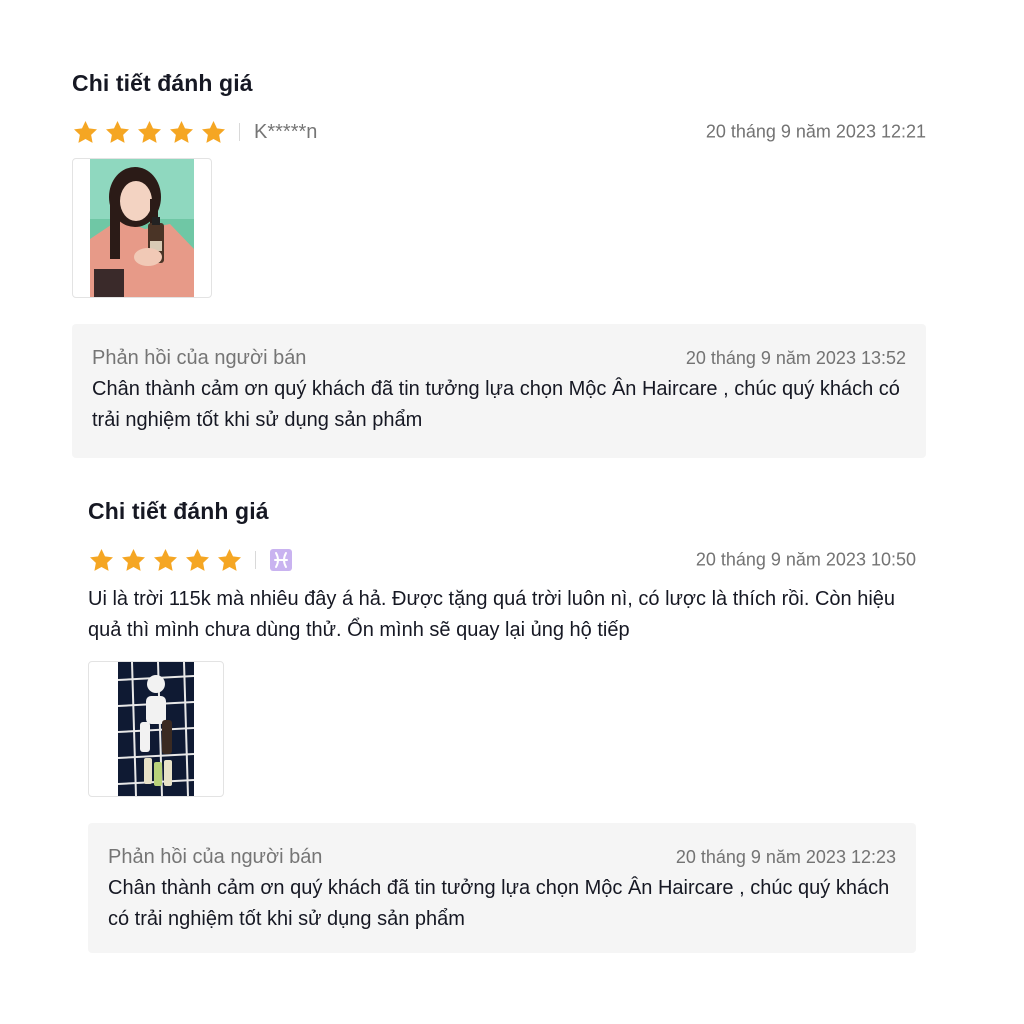 Image resolution: width=1024 pixels, height=1024 pixels. What do you see at coordinates (805, 559) in the screenshot?
I see `review-timestamp: 20 tháng 9 năm 2023 10:50` at bounding box center [805, 559].